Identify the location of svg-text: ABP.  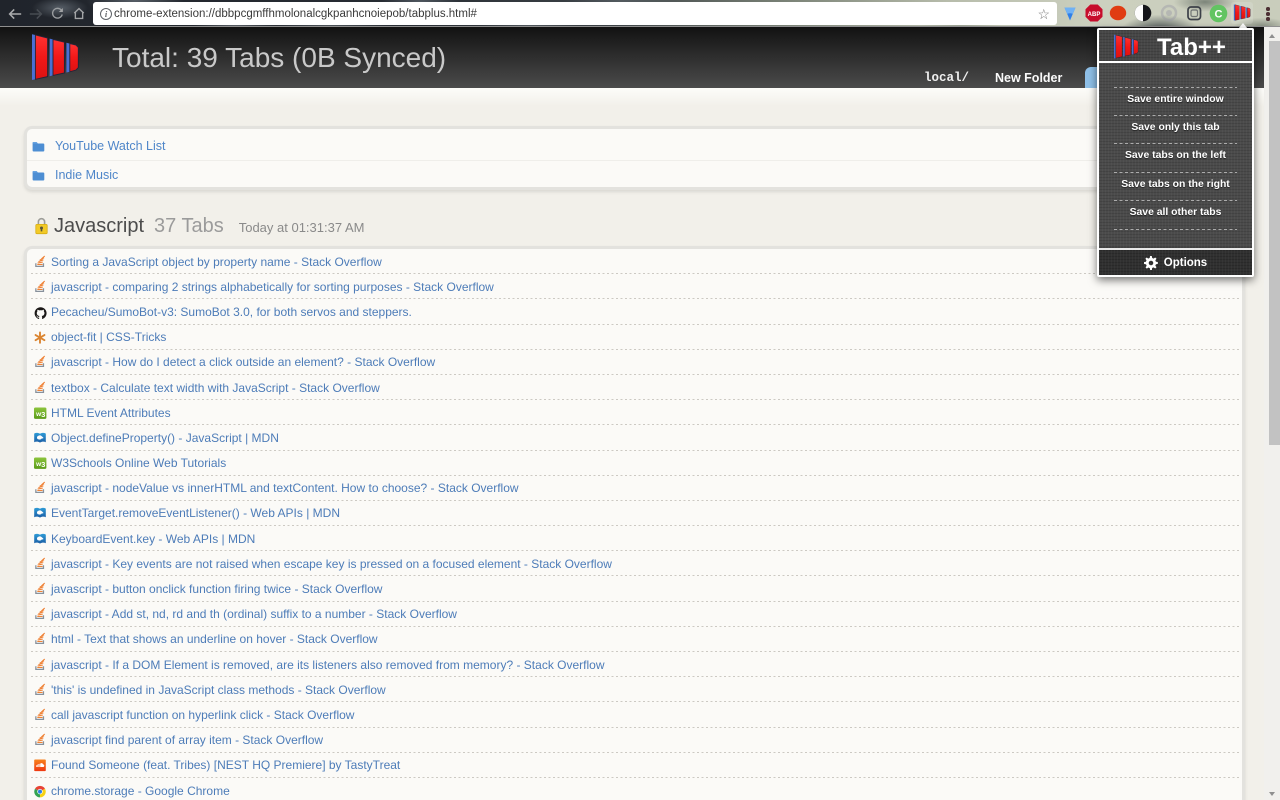
(1094, 15).